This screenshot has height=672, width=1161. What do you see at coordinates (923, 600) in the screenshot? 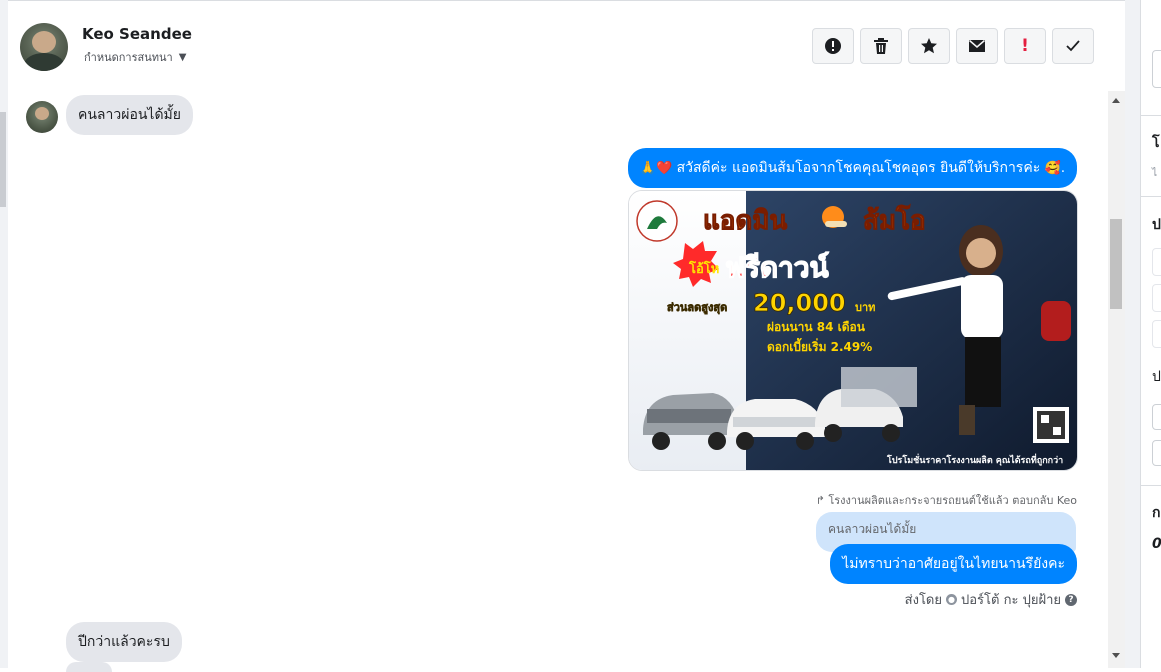
I see `sent-by-label: ส่งโดย` at bounding box center [923, 600].